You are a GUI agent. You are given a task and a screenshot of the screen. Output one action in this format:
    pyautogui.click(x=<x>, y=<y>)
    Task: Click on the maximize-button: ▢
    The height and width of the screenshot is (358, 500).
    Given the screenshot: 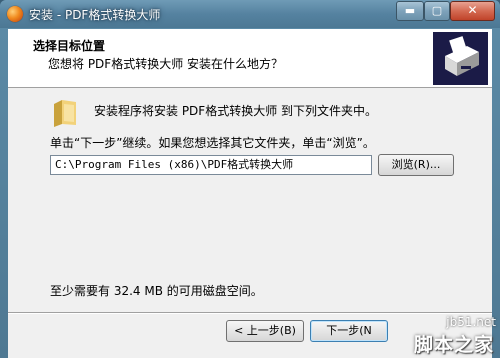 What is the action you would take?
    pyautogui.click(x=437, y=11)
    